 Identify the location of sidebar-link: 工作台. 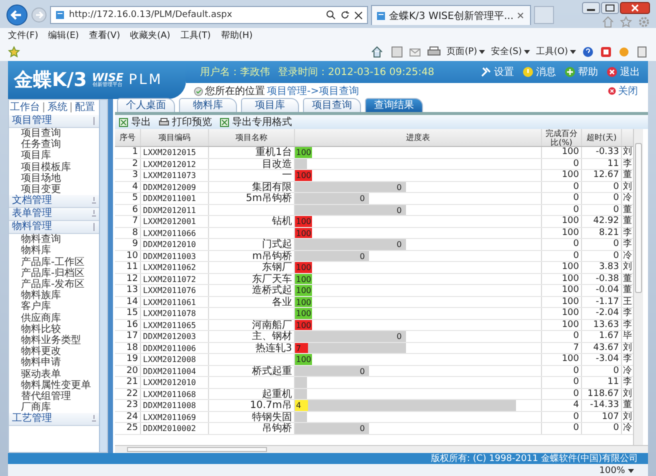
(25, 107).